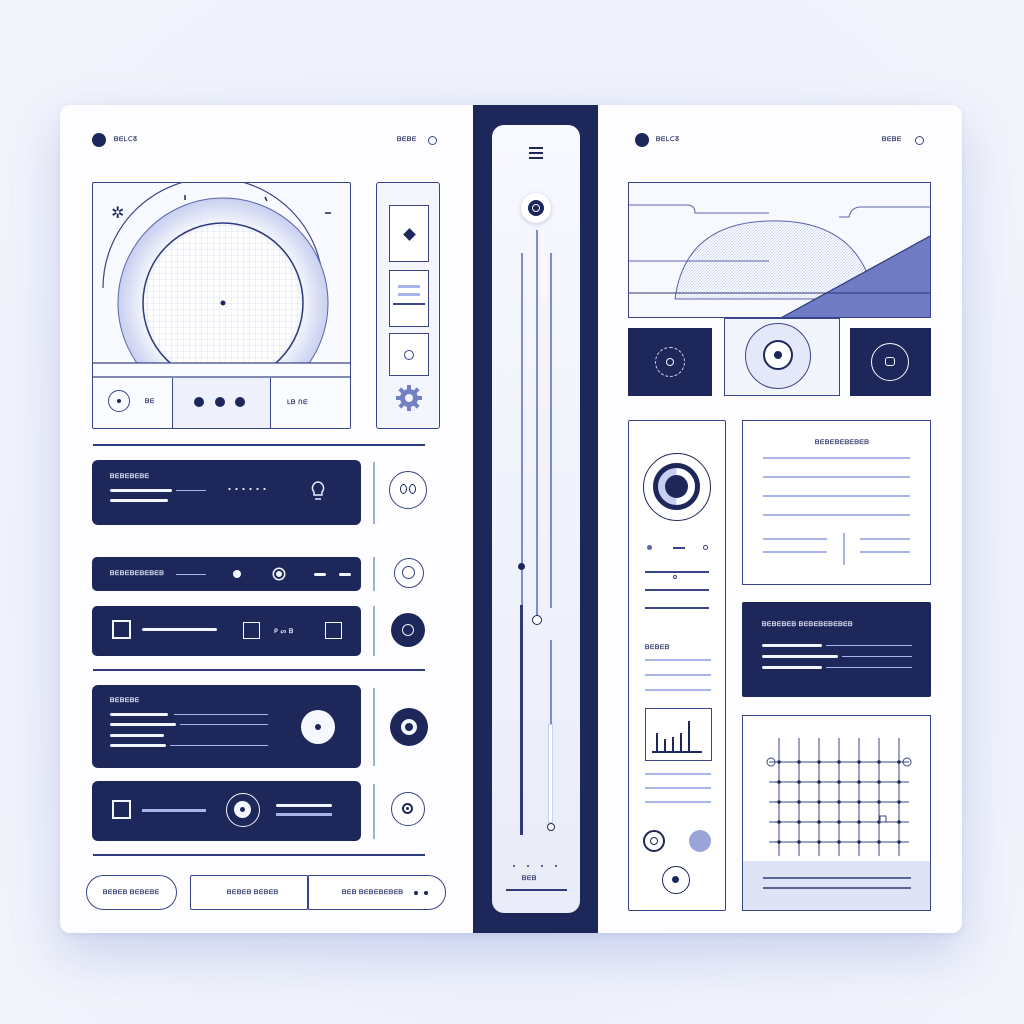 The image size is (1024, 1024). I want to click on footer-dot-b, so click(426, 893).